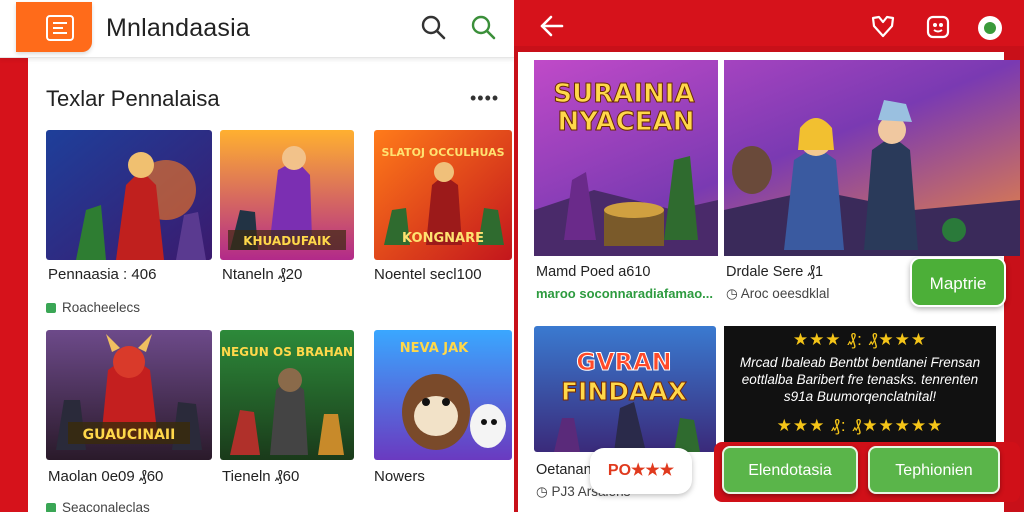 This screenshot has height=512, width=1024. I want to click on game-caption: Ntaneln ₰20, so click(262, 274).